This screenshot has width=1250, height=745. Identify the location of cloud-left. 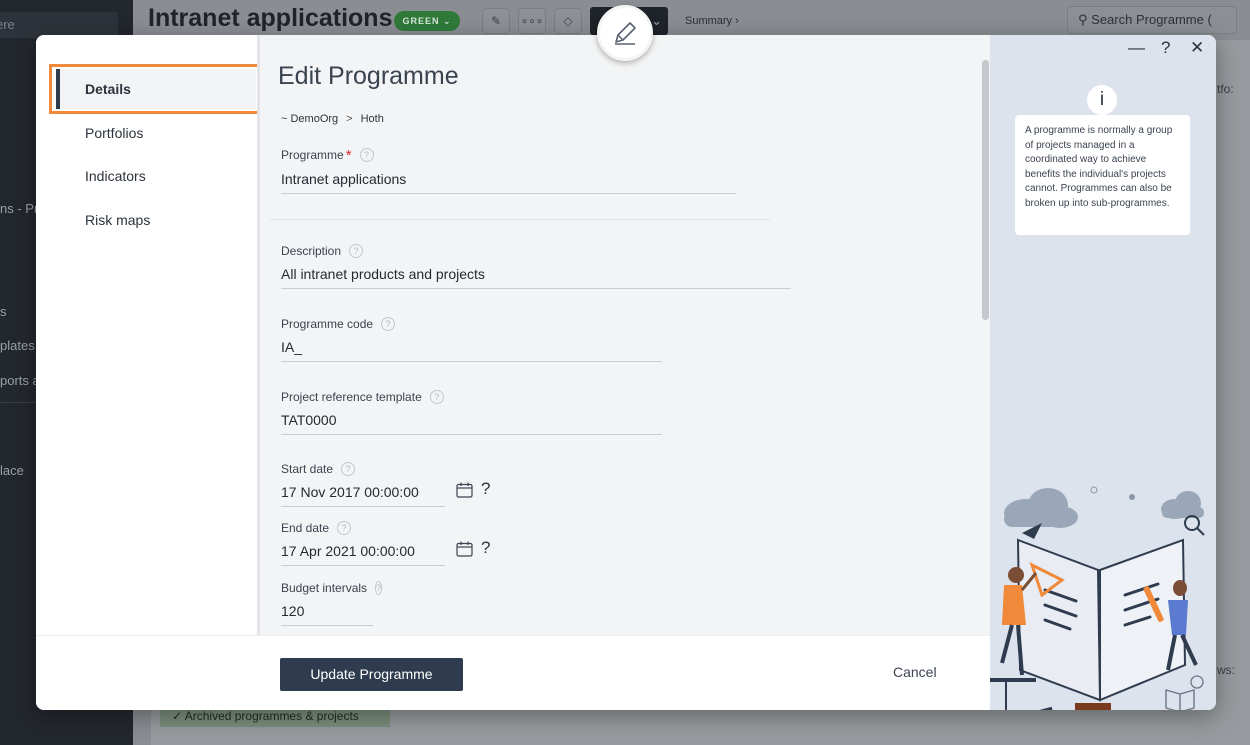
(1041, 508).